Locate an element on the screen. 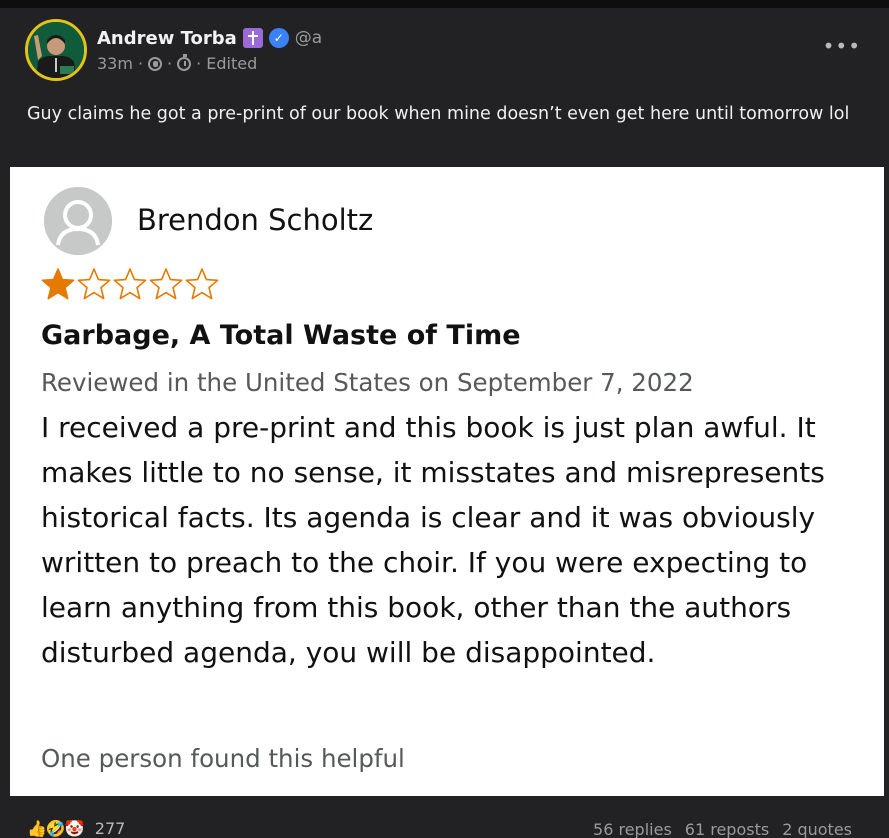 The height and width of the screenshot is (838, 889). star-filled-icon is located at coordinates (58, 284).